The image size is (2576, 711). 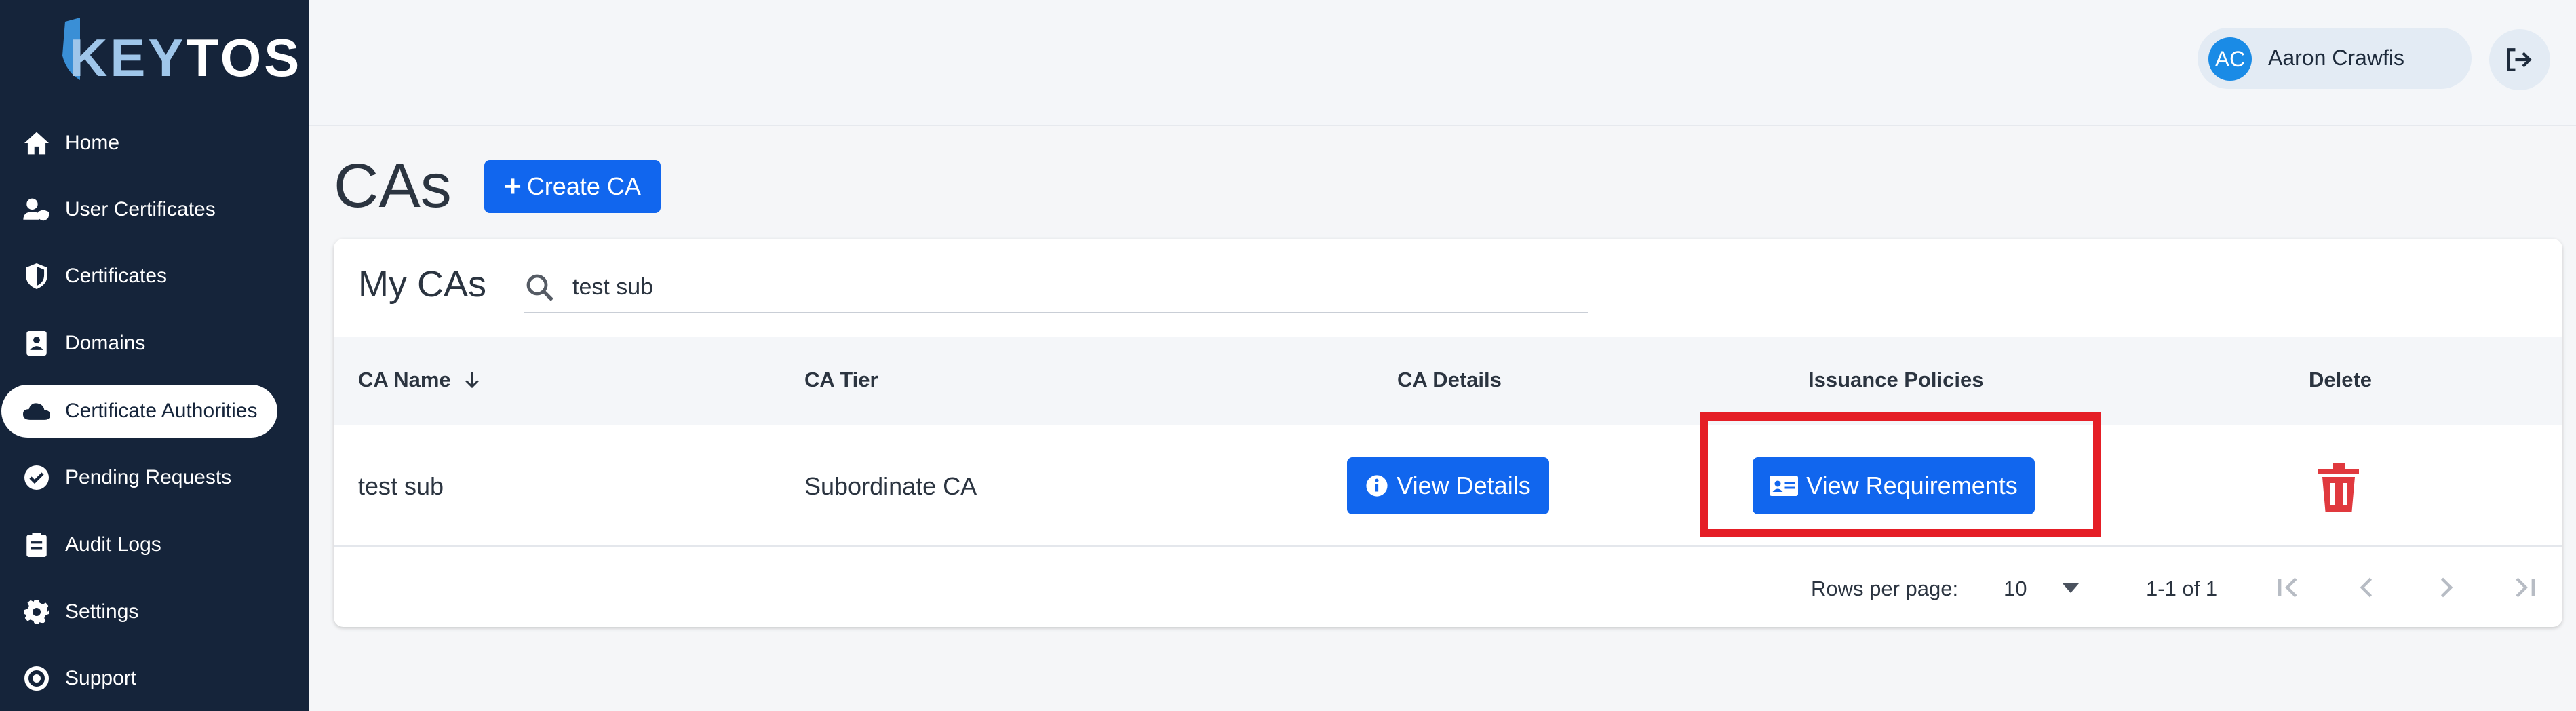 What do you see at coordinates (572, 186) in the screenshot?
I see `create-ca-button: + Create CA` at bounding box center [572, 186].